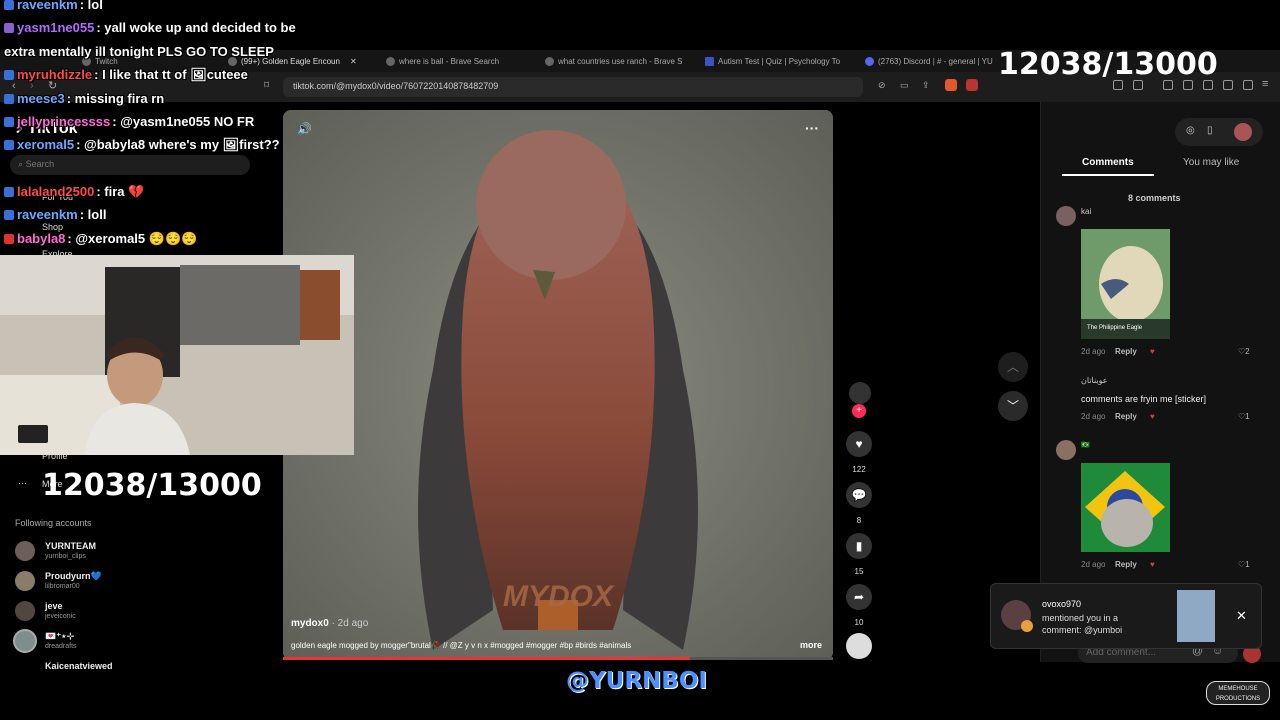 This screenshot has height=720, width=1280. What do you see at coordinates (859, 622) in the screenshot?
I see `share-count: 10` at bounding box center [859, 622].